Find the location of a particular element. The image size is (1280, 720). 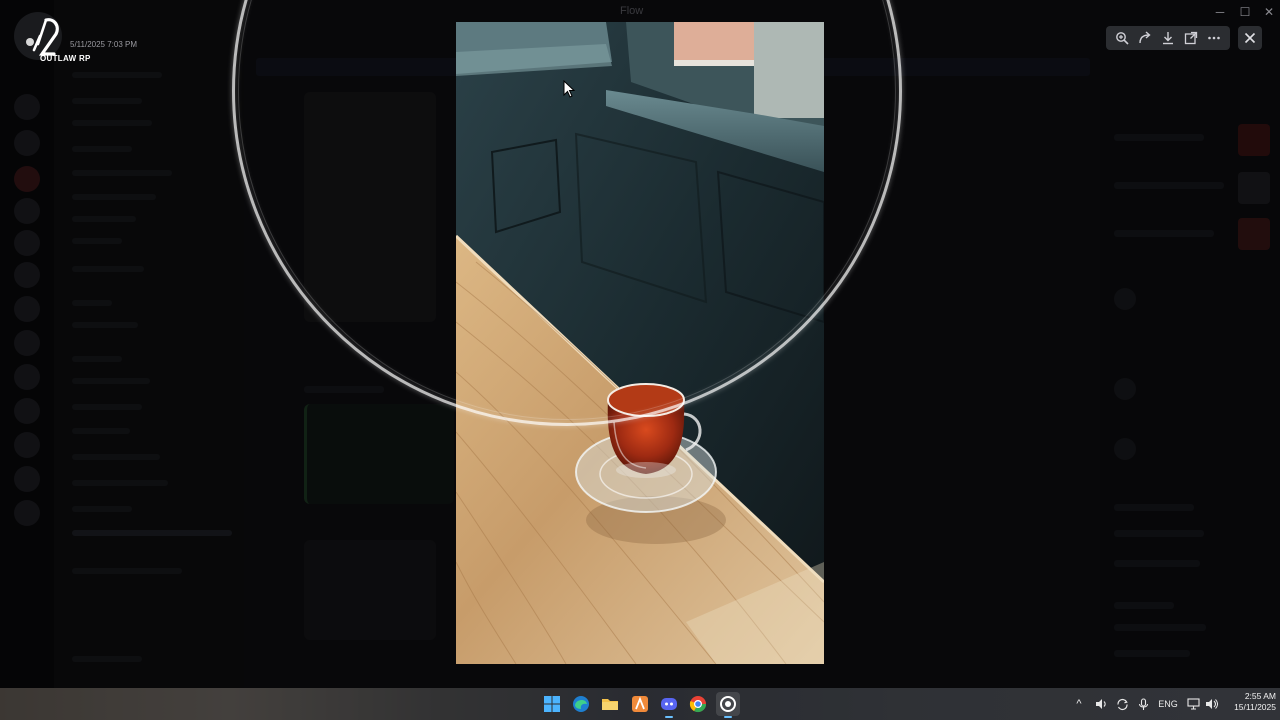

maximize-button: ☐ is located at coordinates (1245, 12).